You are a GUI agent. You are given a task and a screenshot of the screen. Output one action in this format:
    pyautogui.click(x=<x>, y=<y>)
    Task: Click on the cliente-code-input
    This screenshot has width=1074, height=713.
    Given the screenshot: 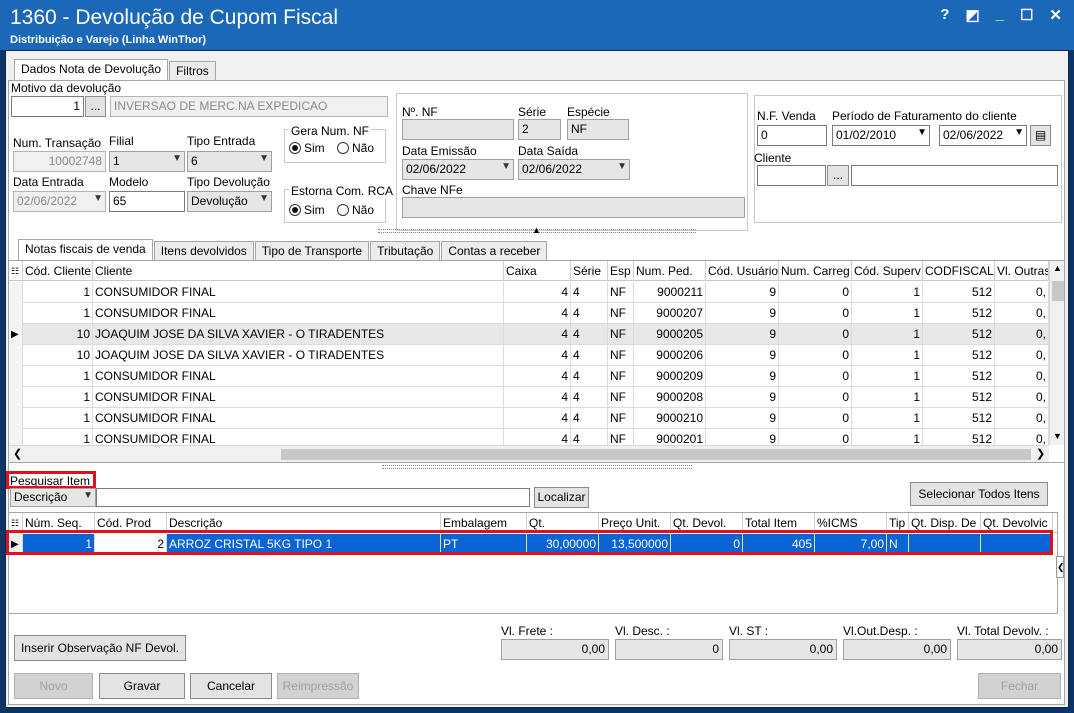 What is the action you would take?
    pyautogui.click(x=791, y=175)
    